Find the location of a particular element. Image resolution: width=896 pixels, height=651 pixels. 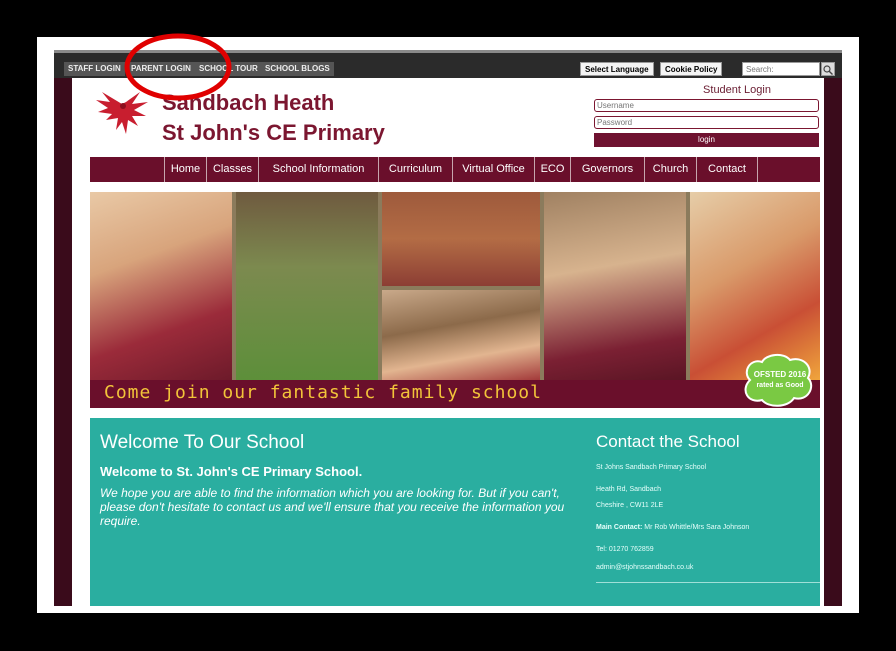

nav-item-virtual-office: Virtual Office is located at coordinates (493, 169).